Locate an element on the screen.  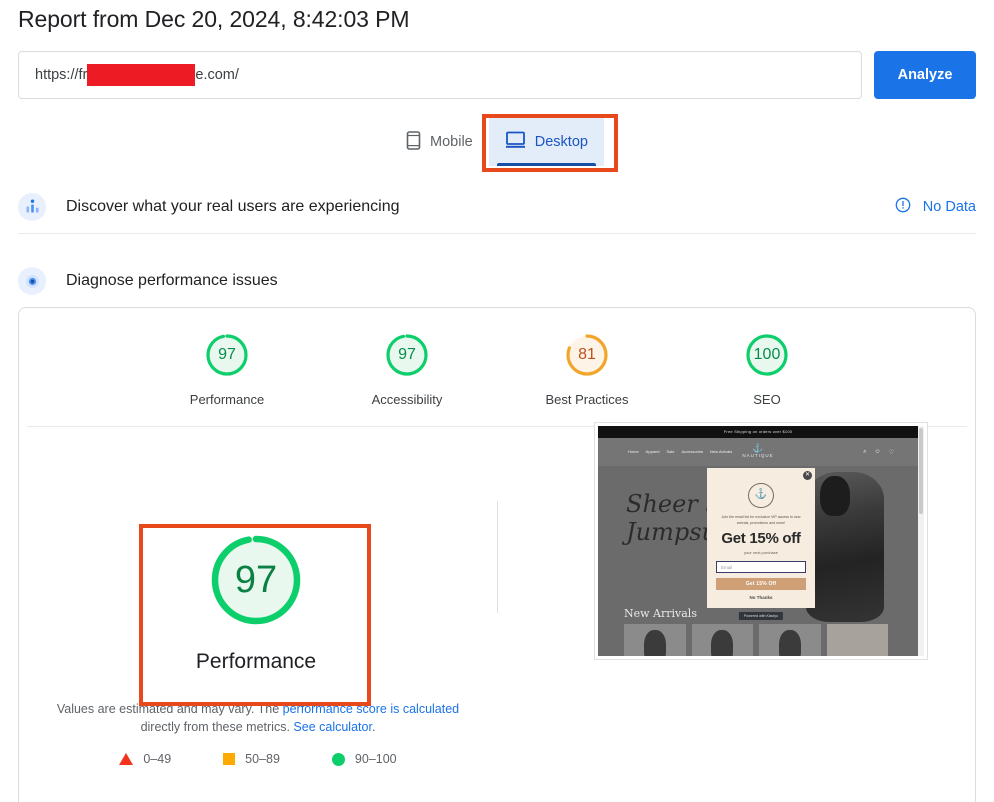
no-data-status: No Data is located at coordinates (935, 207).